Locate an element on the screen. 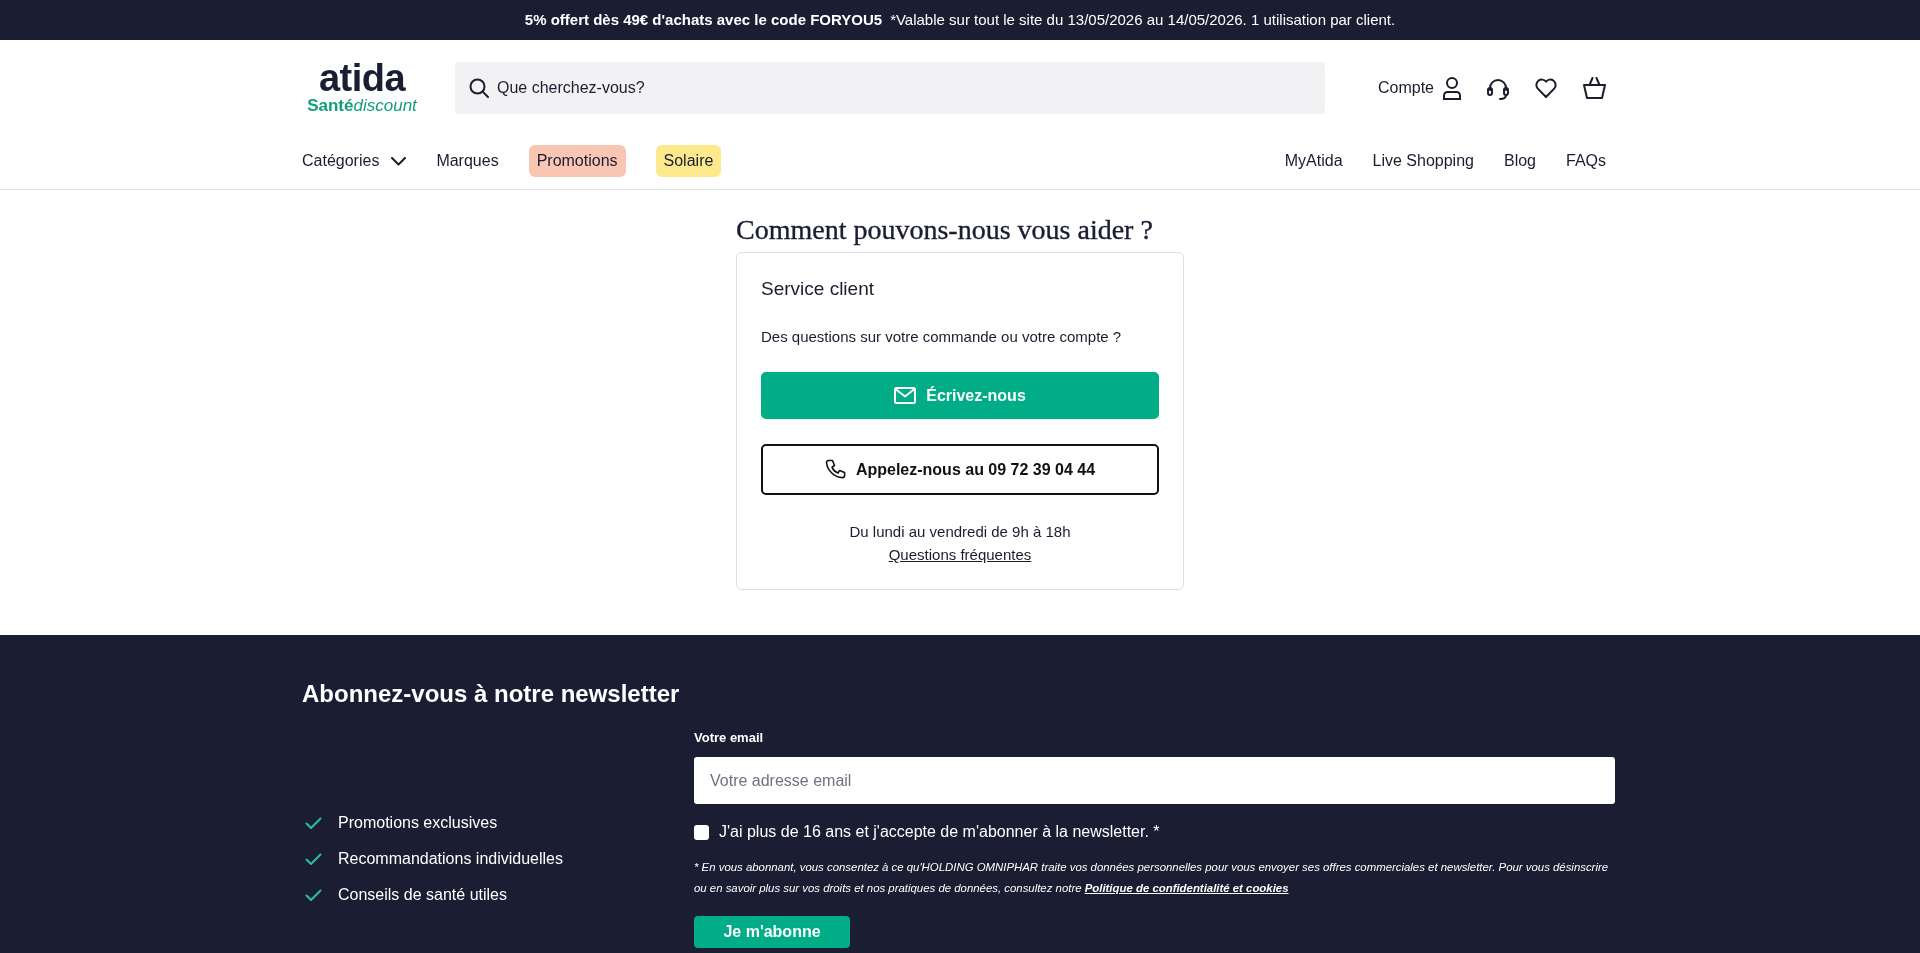  nav-link: Blog is located at coordinates (1519, 161).